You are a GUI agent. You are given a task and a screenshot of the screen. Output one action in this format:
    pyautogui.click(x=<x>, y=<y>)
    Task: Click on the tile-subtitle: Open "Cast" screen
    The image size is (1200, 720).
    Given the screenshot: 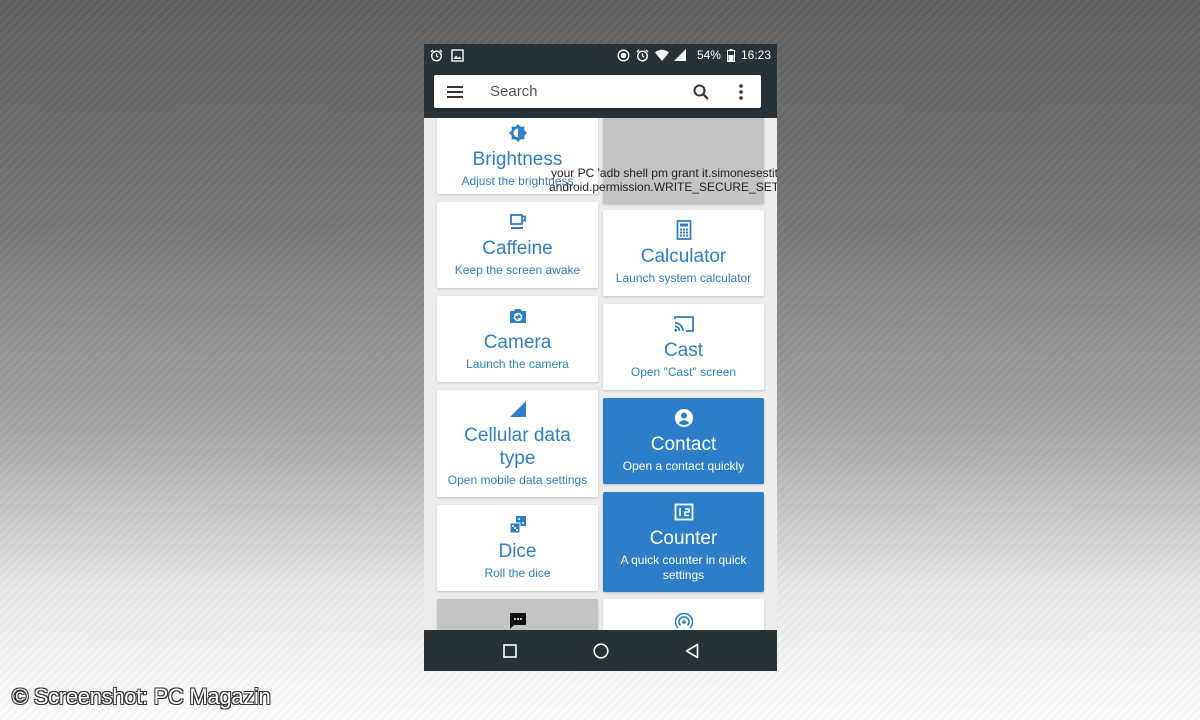 What is the action you would take?
    pyautogui.click(x=683, y=372)
    